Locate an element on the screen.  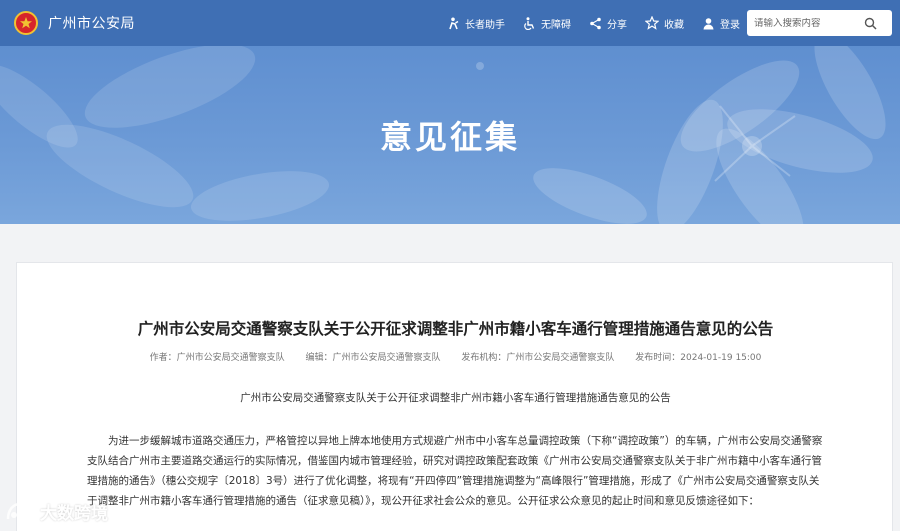
share-label: 分享 is located at coordinates (617, 25).